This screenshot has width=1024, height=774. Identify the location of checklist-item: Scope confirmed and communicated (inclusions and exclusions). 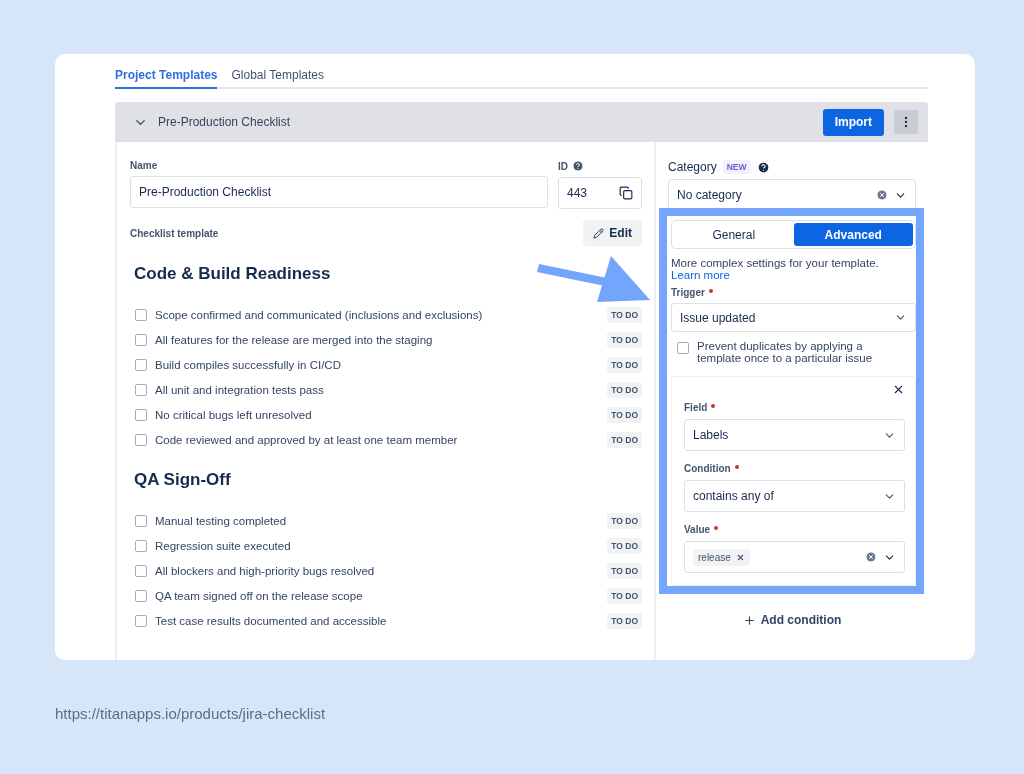
(319, 314).